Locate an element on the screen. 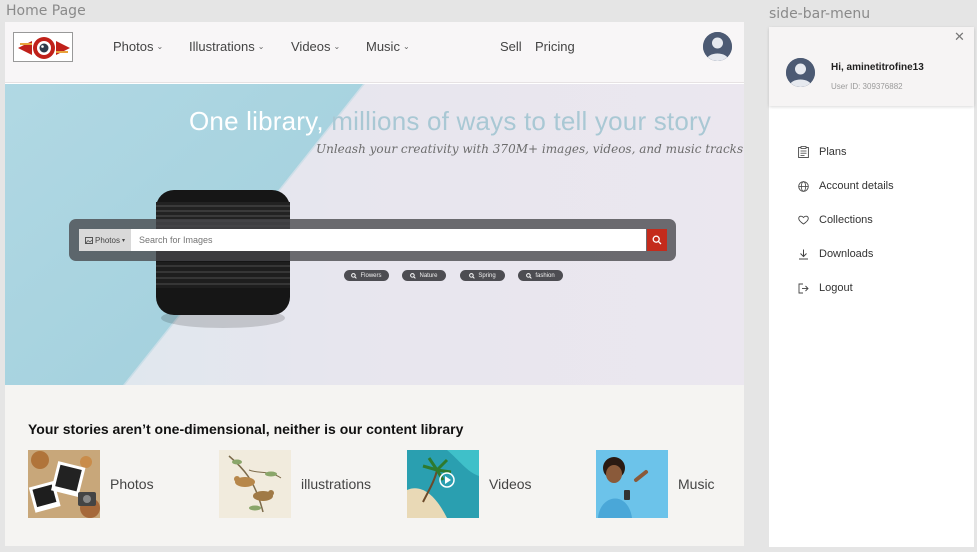 The image size is (977, 552). photos-thumbnail is located at coordinates (64, 484).